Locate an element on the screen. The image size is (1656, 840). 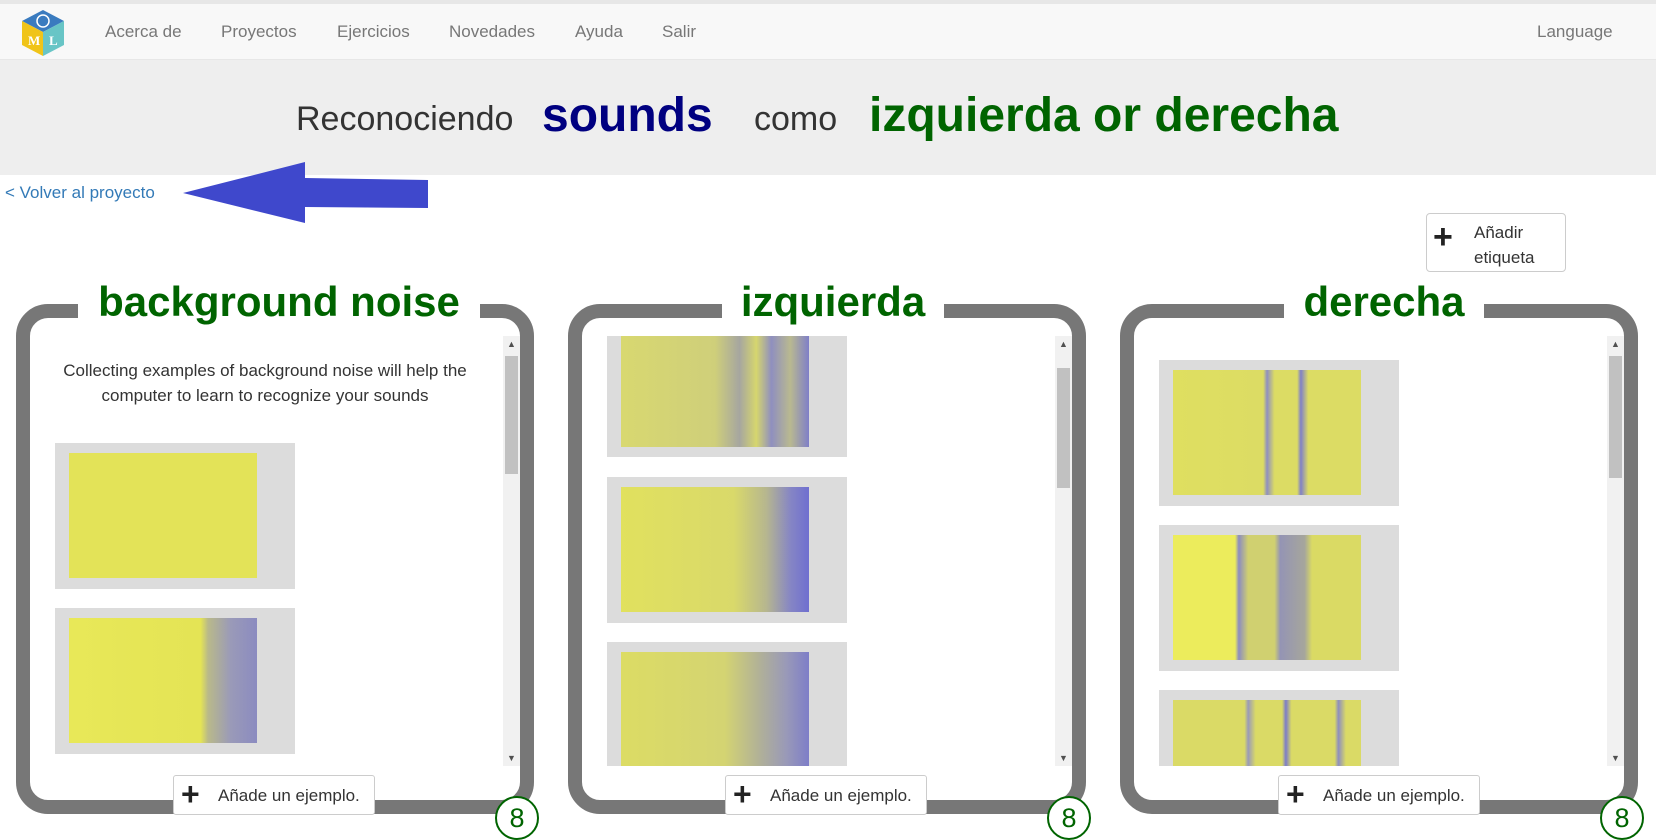
title-type: sounds is located at coordinates (627, 115).